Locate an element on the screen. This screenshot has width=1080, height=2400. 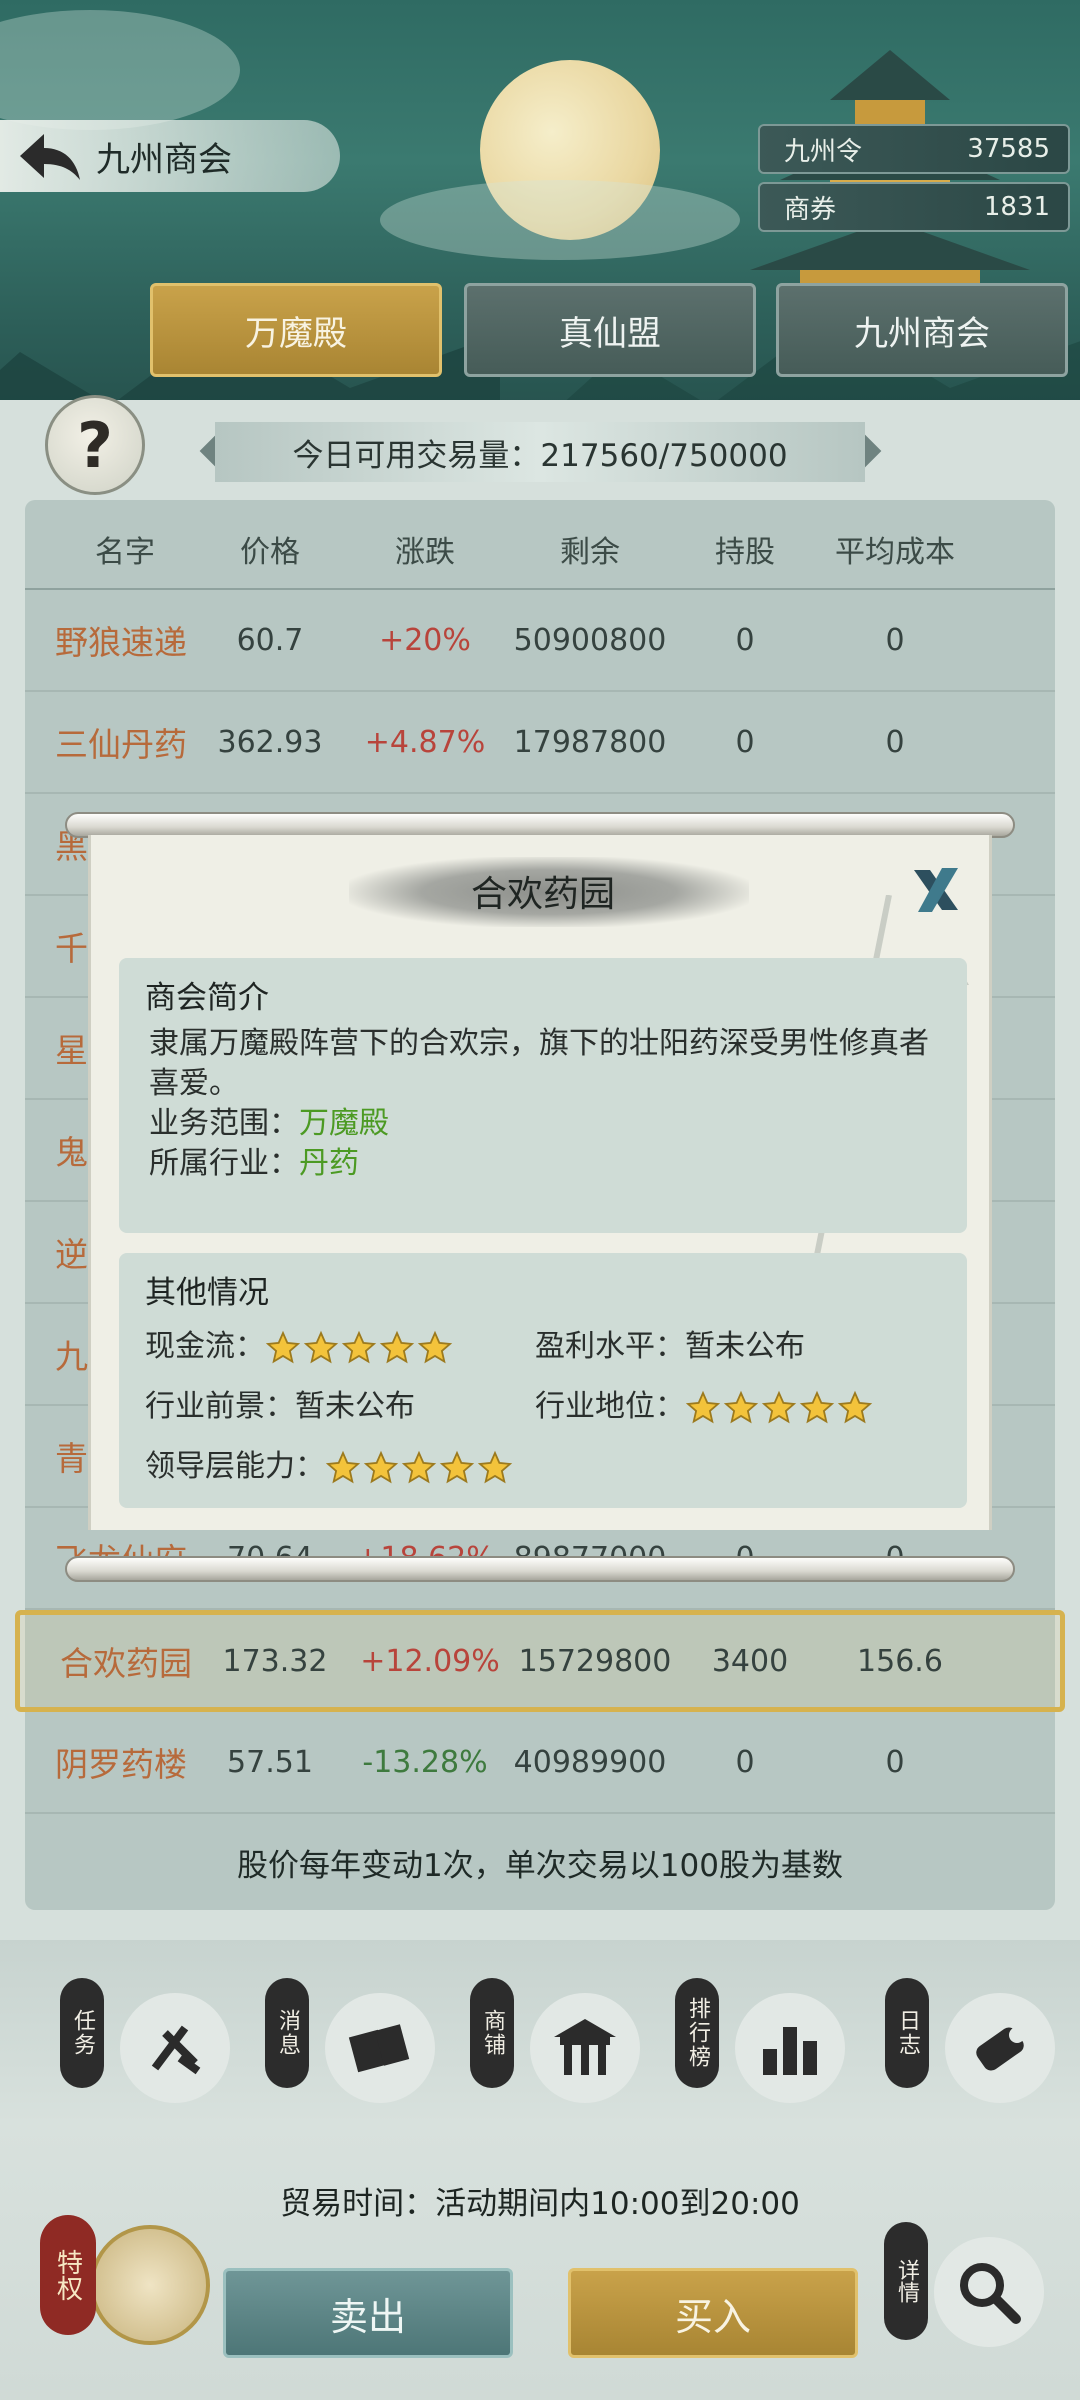
industry-value: 丹药 is located at coordinates (329, 1163).